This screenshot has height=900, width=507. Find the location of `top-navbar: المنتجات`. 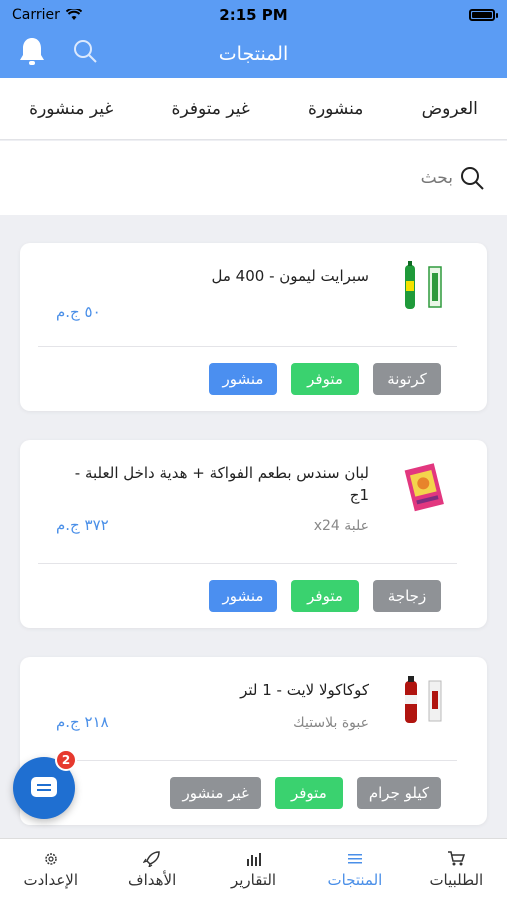

top-navbar: المنتجات is located at coordinates (253, 54).